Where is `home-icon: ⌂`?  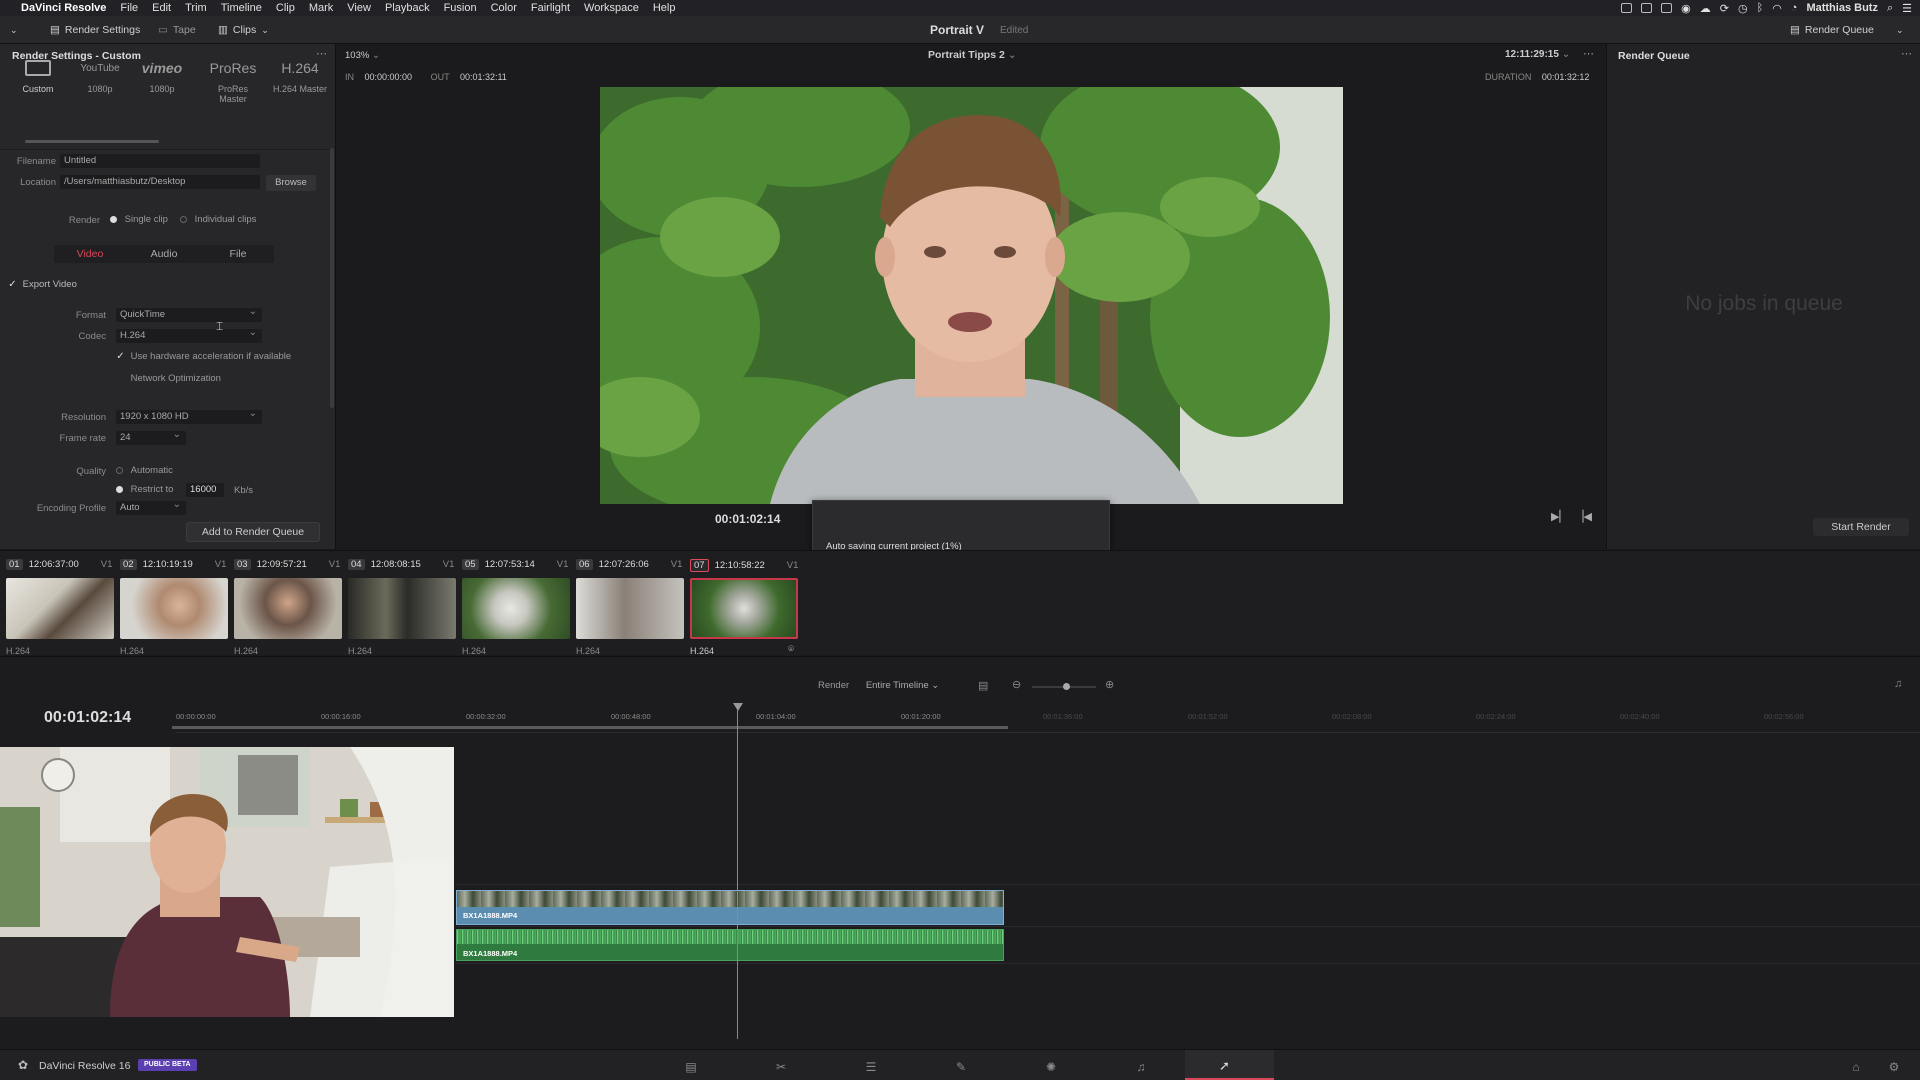
home-icon: ⌂ is located at coordinates (1856, 1067).